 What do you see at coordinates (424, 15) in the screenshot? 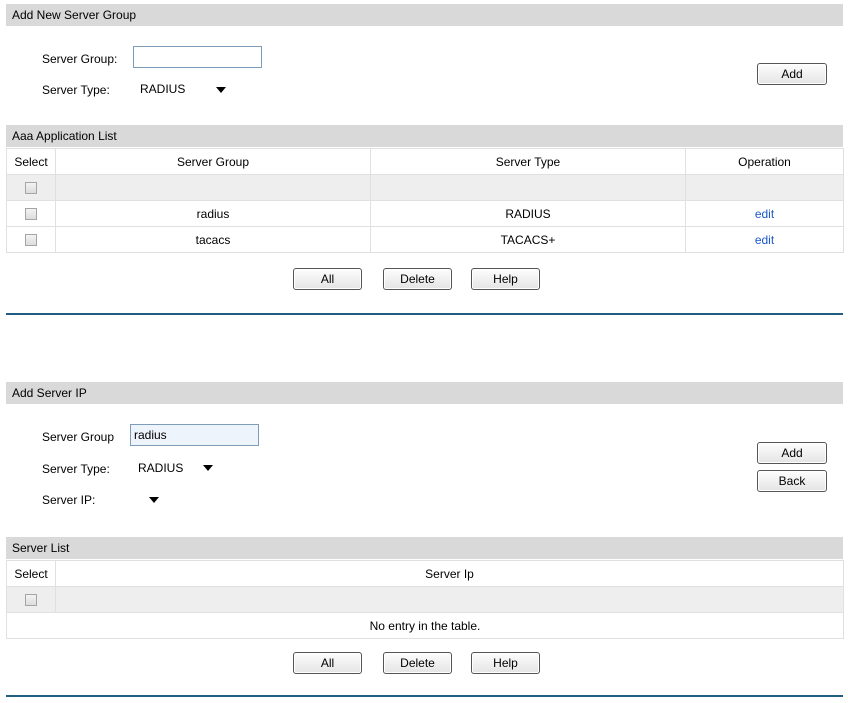
I see `add-server-group-header: Add New Server Group` at bounding box center [424, 15].